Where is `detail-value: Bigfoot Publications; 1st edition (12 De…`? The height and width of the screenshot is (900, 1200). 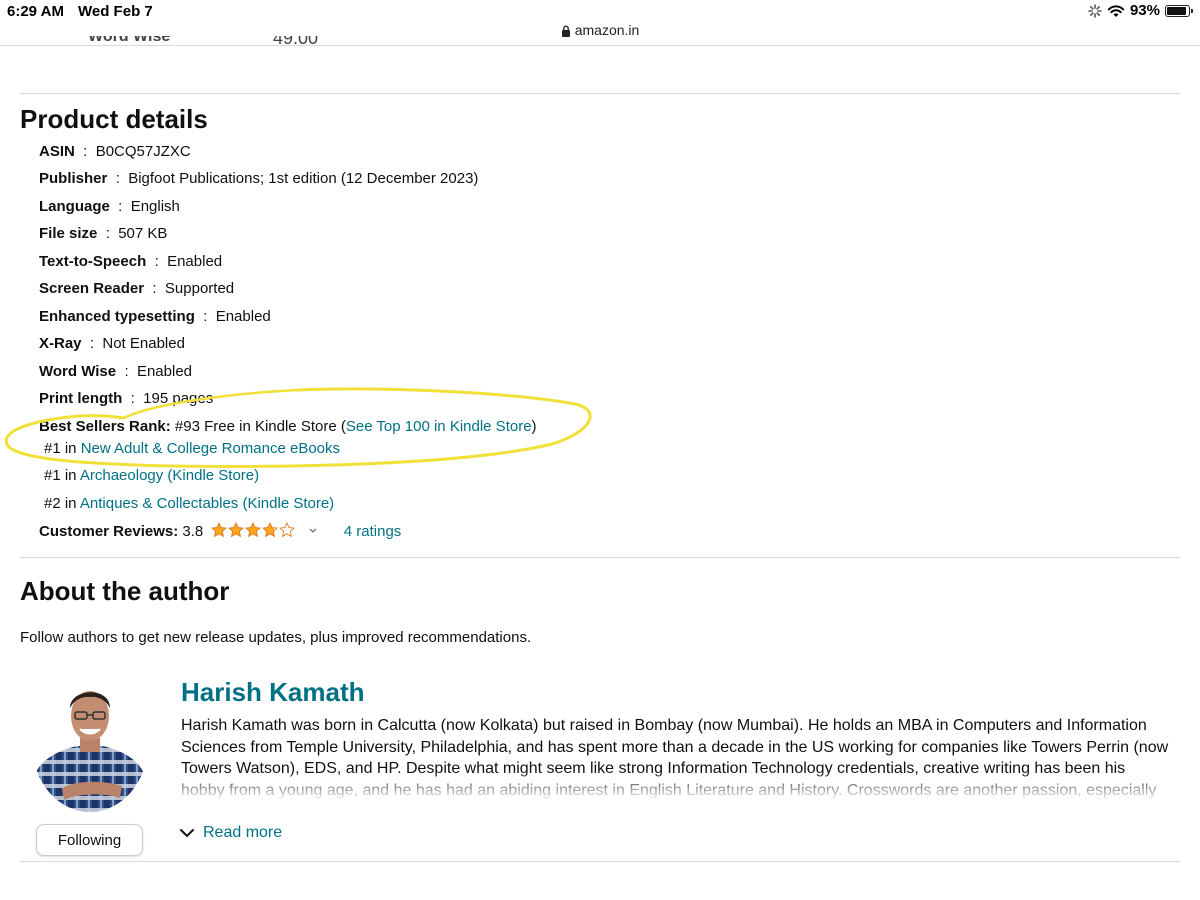
detail-value: Bigfoot Publications; 1st edition (12 De… is located at coordinates (303, 178).